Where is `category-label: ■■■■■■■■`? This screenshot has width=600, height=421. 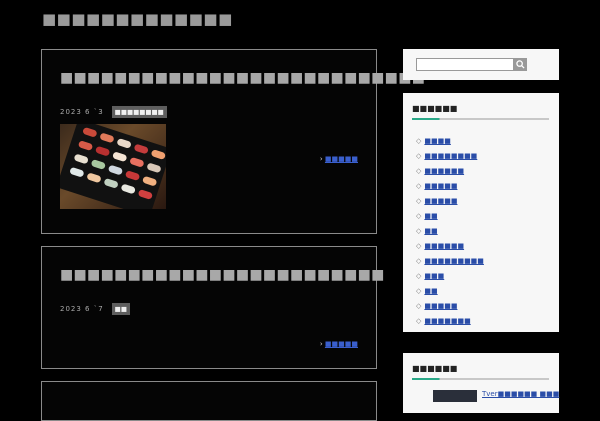 category-label: ■■■■■■■■ is located at coordinates (451, 155).